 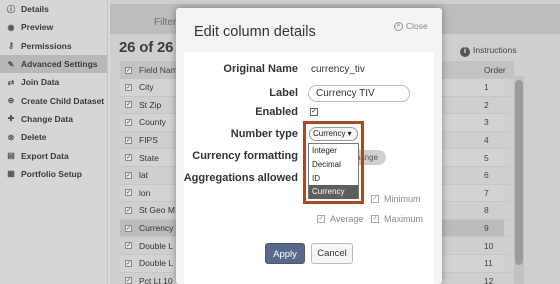 What do you see at coordinates (157, 210) in the screenshot?
I see `field-name-cell: St Geo M` at bounding box center [157, 210].